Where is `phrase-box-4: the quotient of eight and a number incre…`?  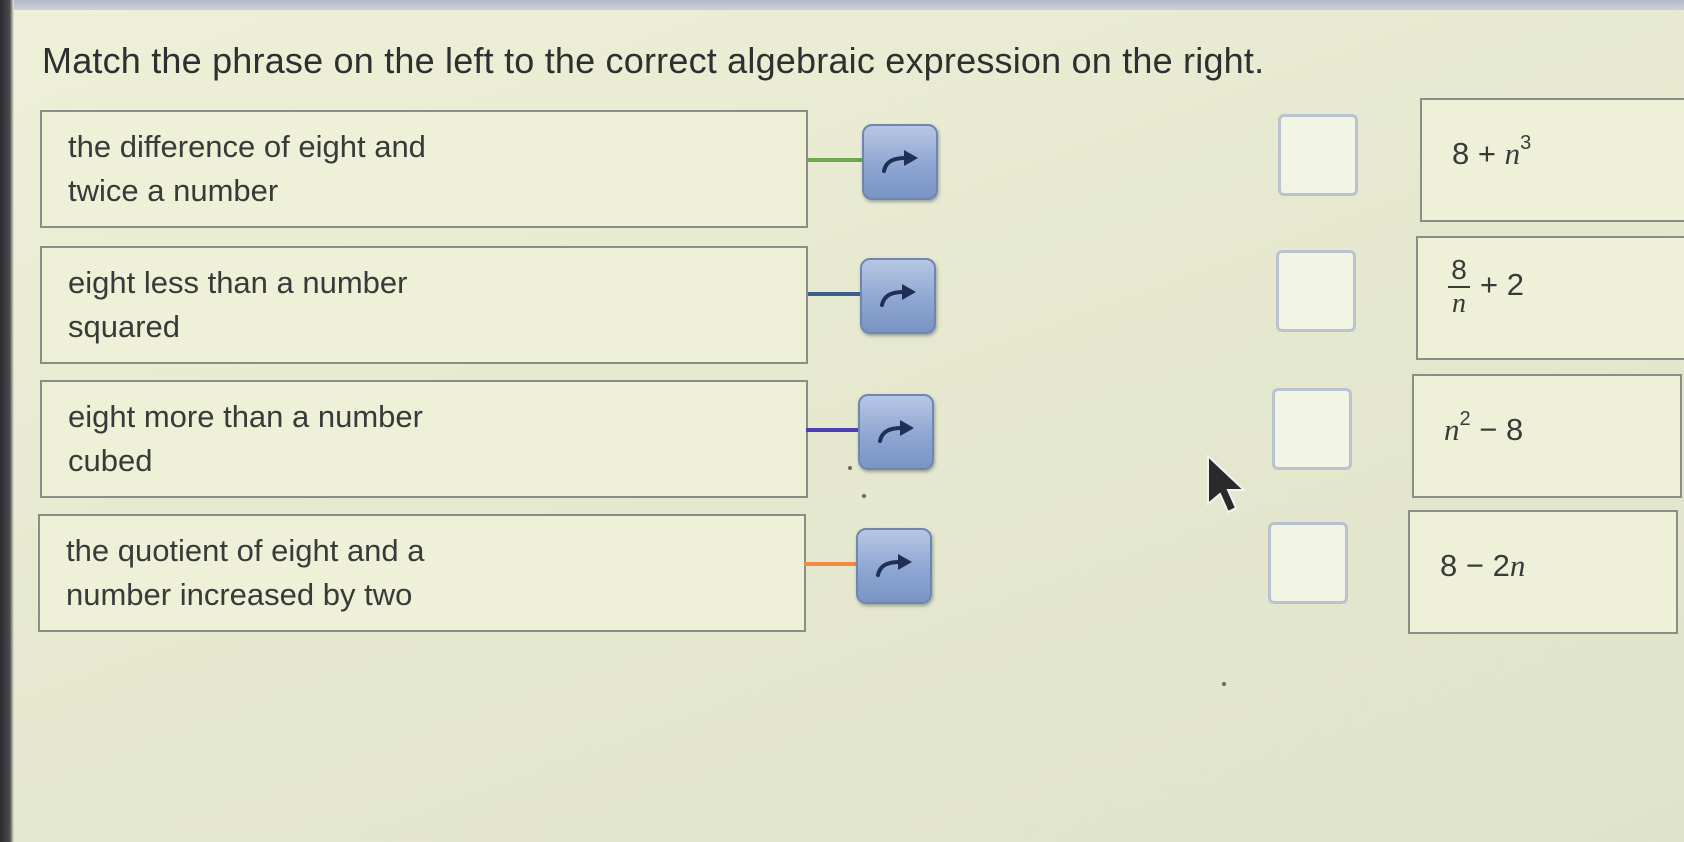
phrase-box-4: the quotient of eight and a number incre… is located at coordinates (422, 573).